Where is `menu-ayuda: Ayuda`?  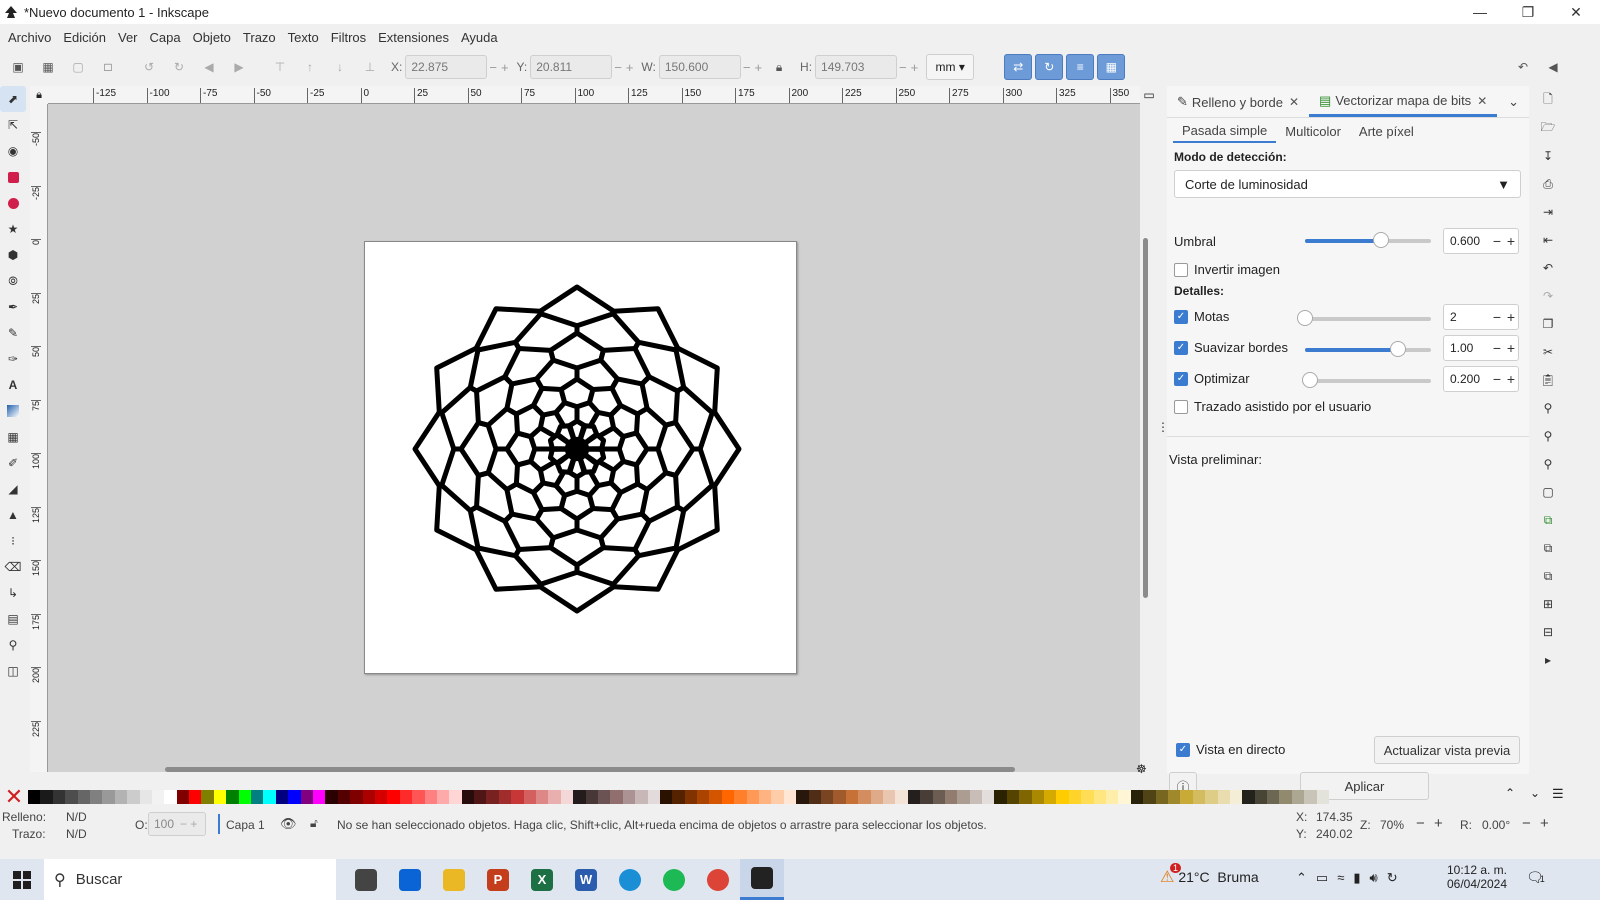 menu-ayuda: Ayuda is located at coordinates (479, 37).